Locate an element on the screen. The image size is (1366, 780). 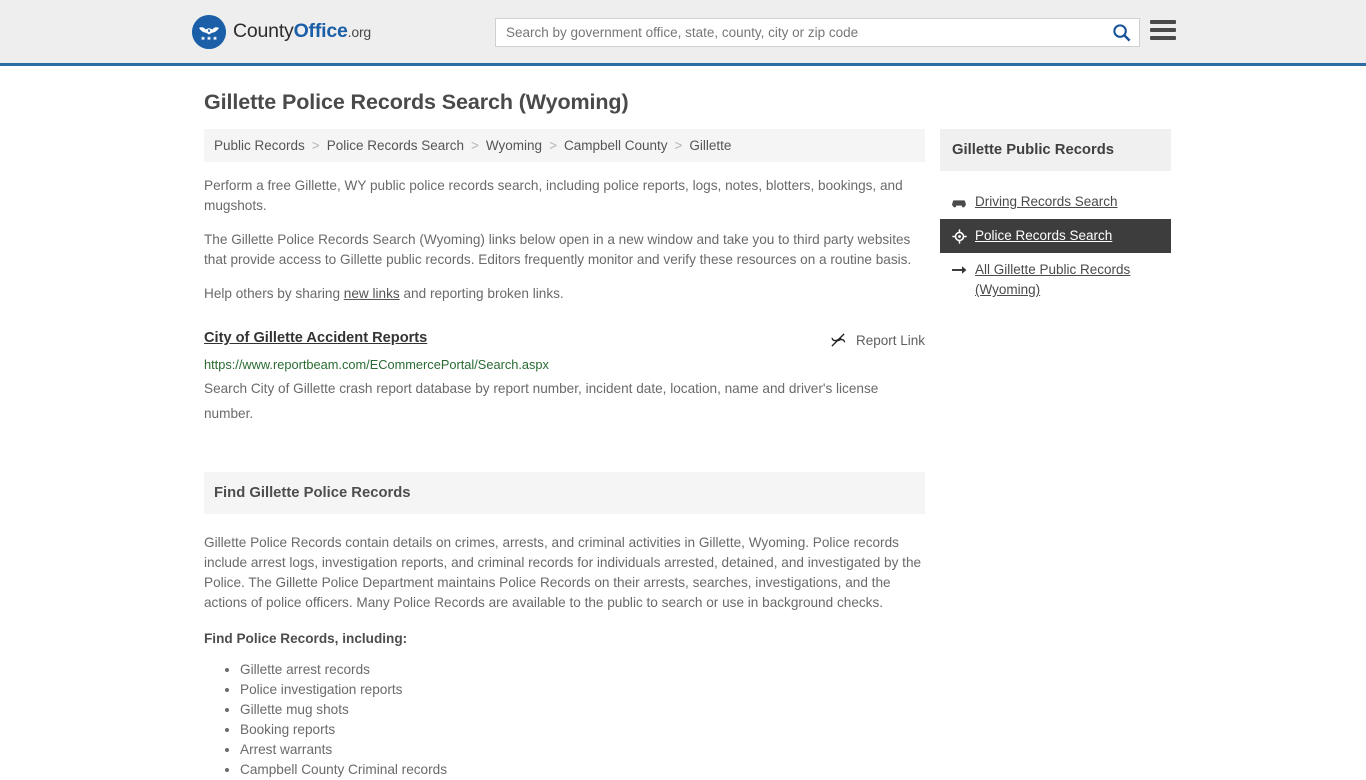
eagle-stars-seal-icon is located at coordinates (209, 31).